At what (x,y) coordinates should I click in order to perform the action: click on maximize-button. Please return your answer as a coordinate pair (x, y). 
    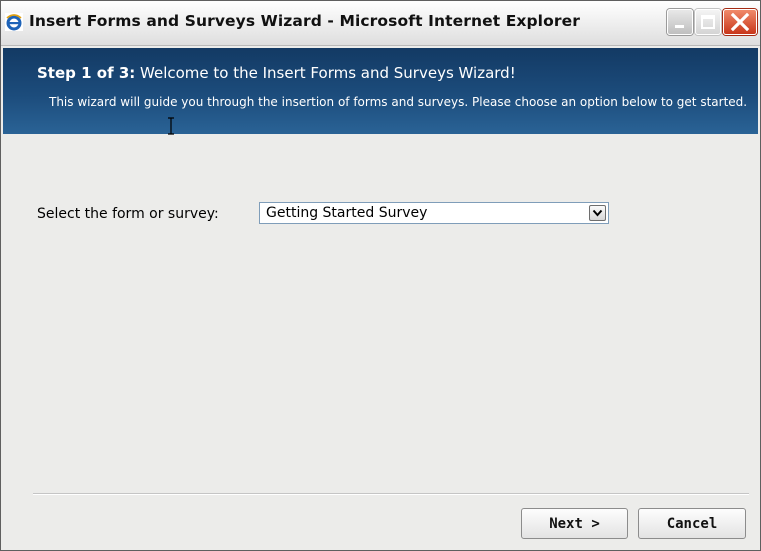
    Looking at the image, I should click on (708, 22).